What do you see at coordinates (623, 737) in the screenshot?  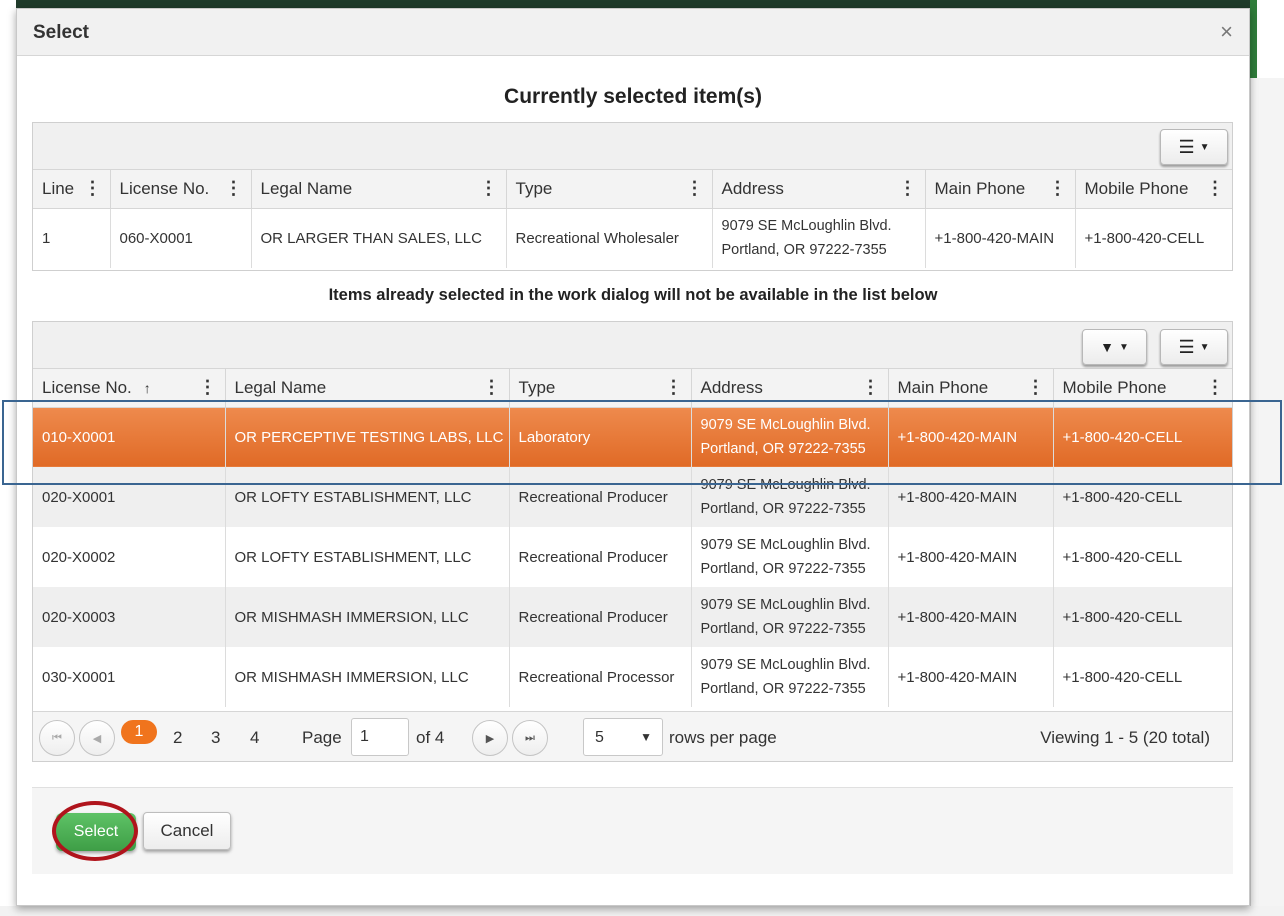 I see `rows-per-page-select: 5 ▼` at bounding box center [623, 737].